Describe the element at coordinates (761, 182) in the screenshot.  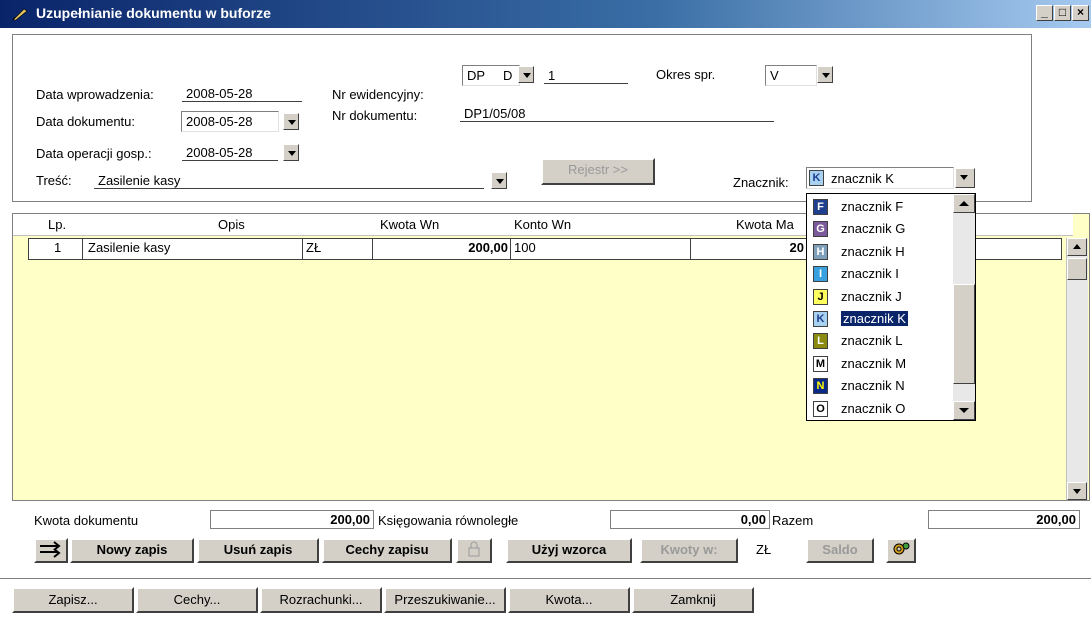
I see `znacznik-label: Znacznik:` at that location.